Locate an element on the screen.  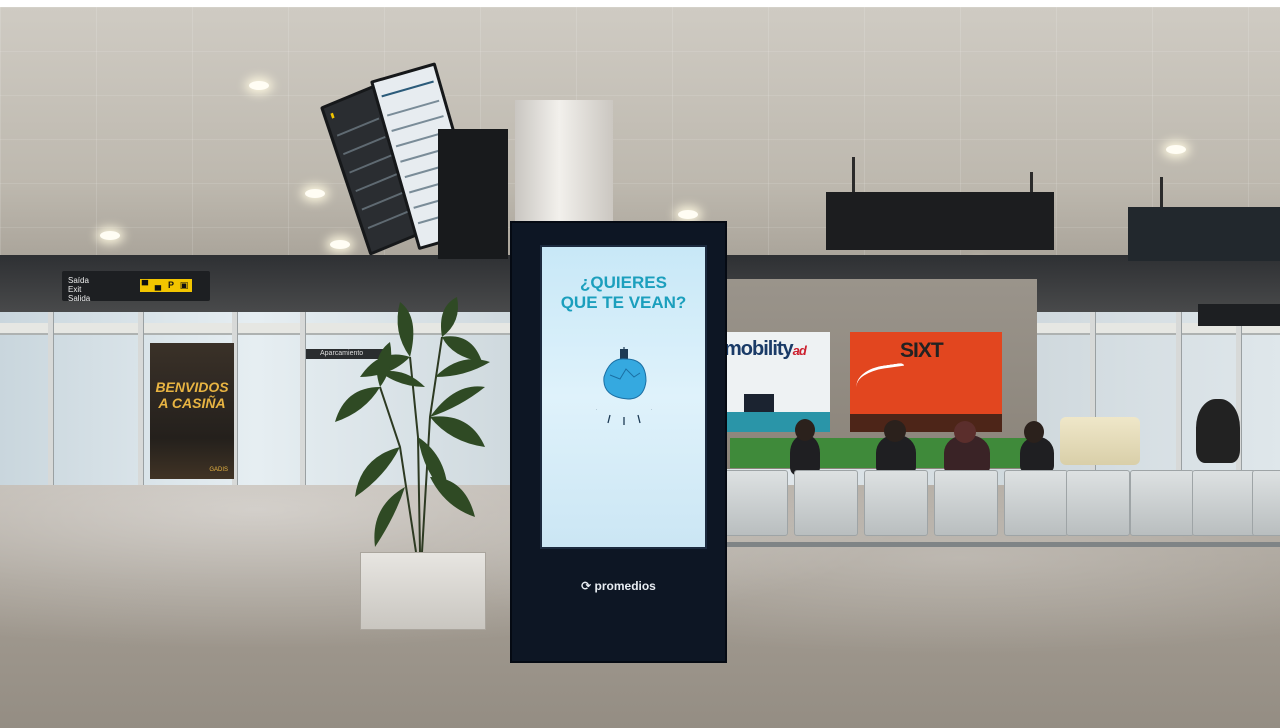
exit-sign-text: Saída Exit Salida is located at coordinates (79, 289).